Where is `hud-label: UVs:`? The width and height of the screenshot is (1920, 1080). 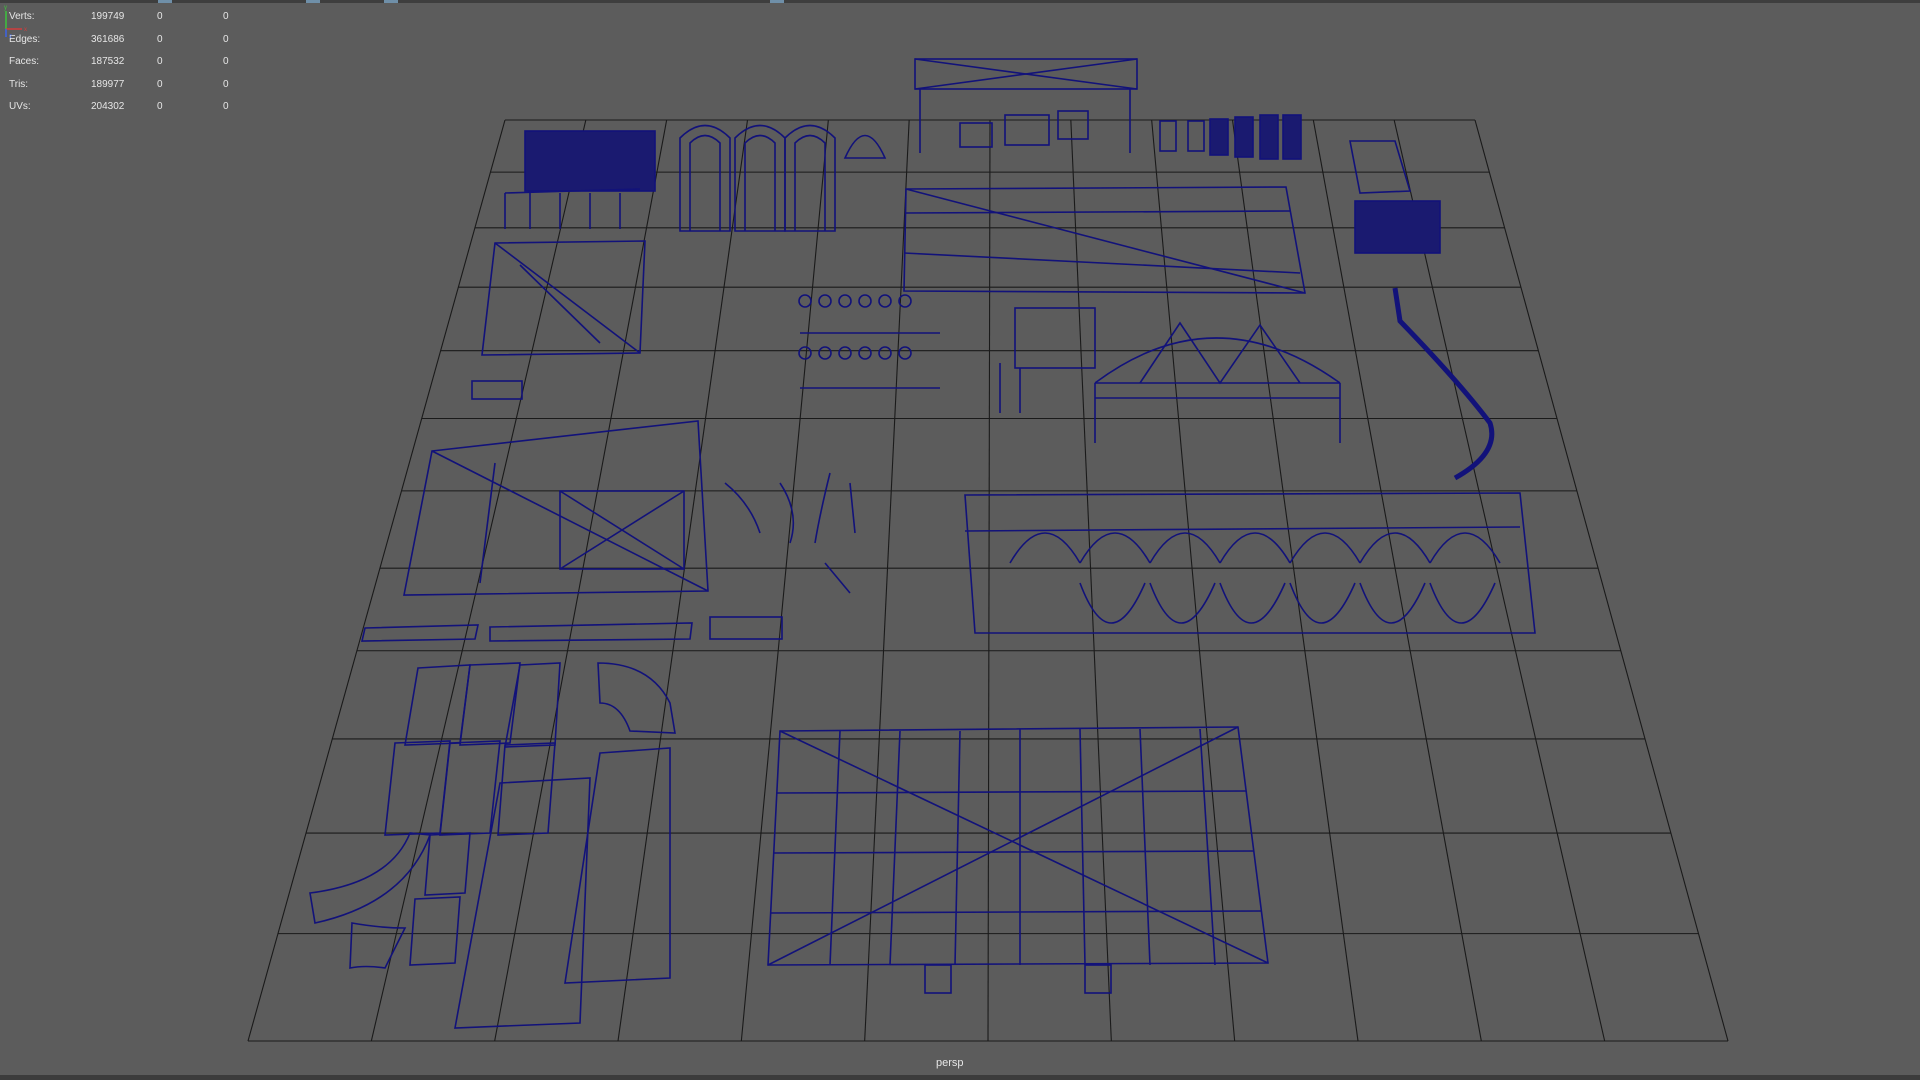
hud-label: UVs: is located at coordinates (20, 107).